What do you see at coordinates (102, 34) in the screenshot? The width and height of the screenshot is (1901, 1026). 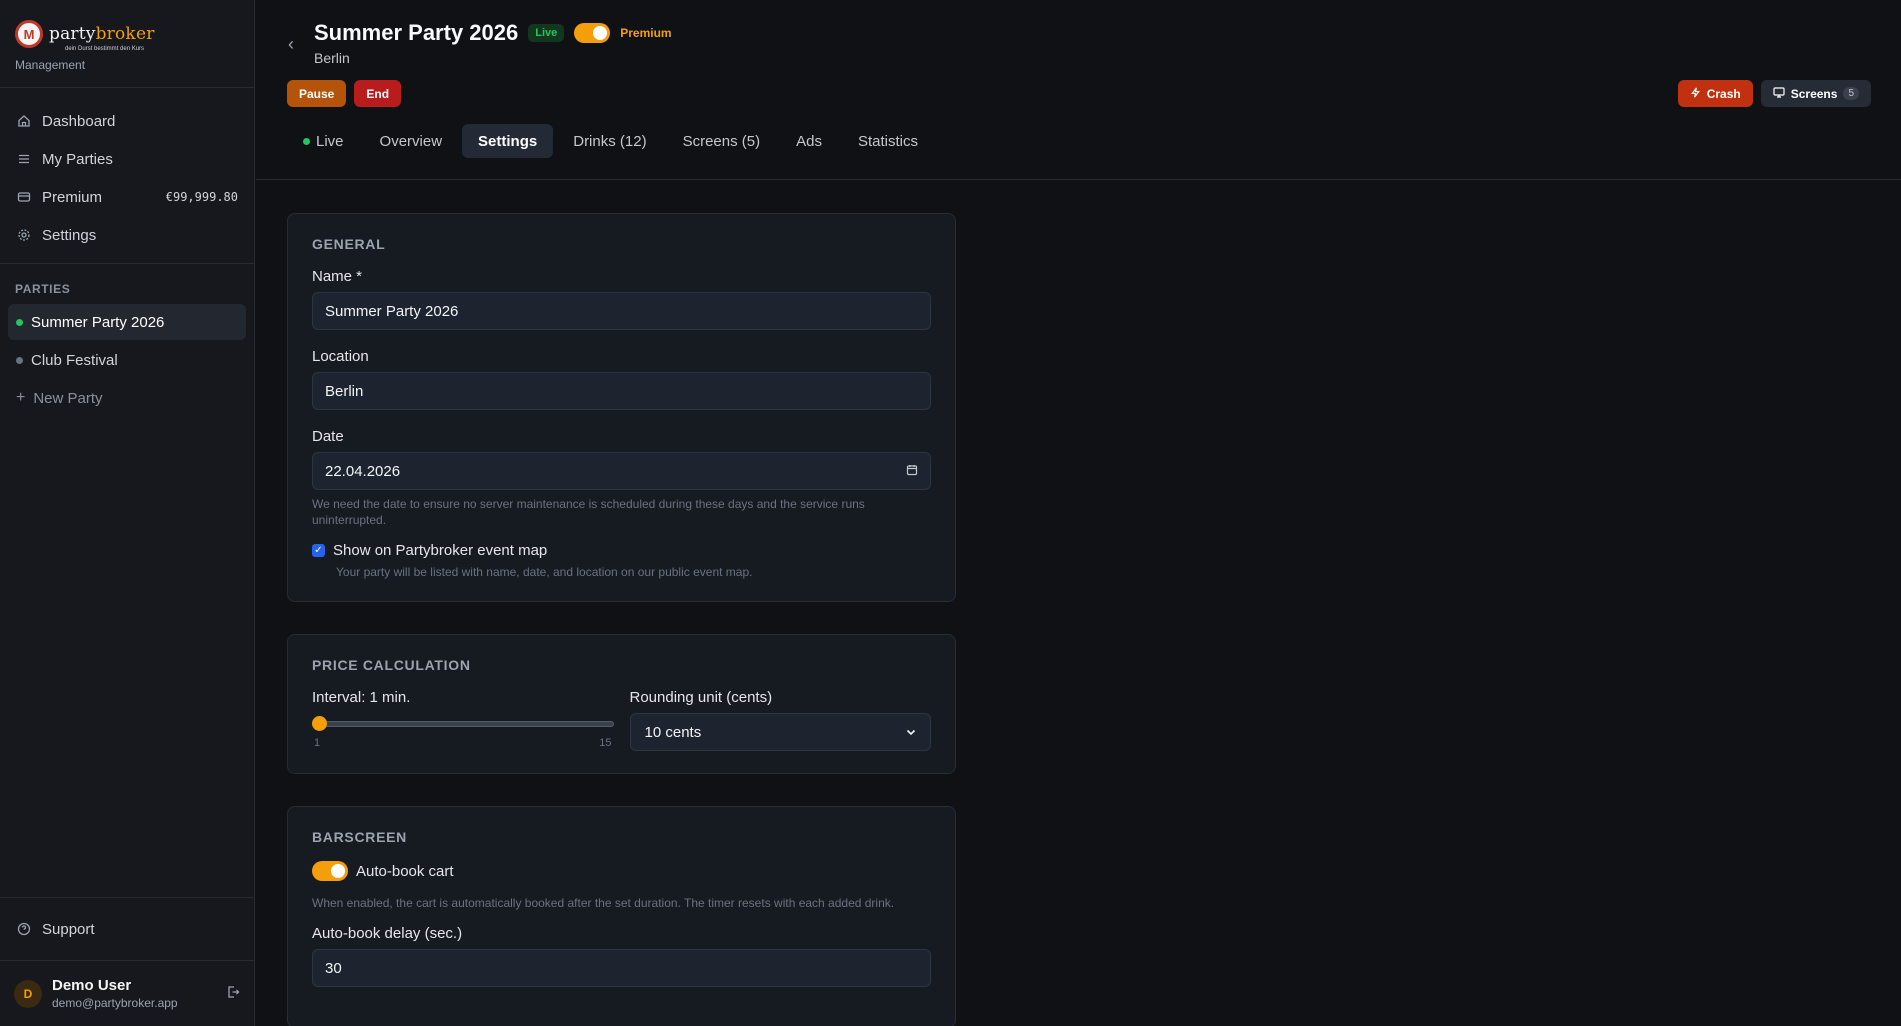 I see `logo-text: partybroker` at bounding box center [102, 34].